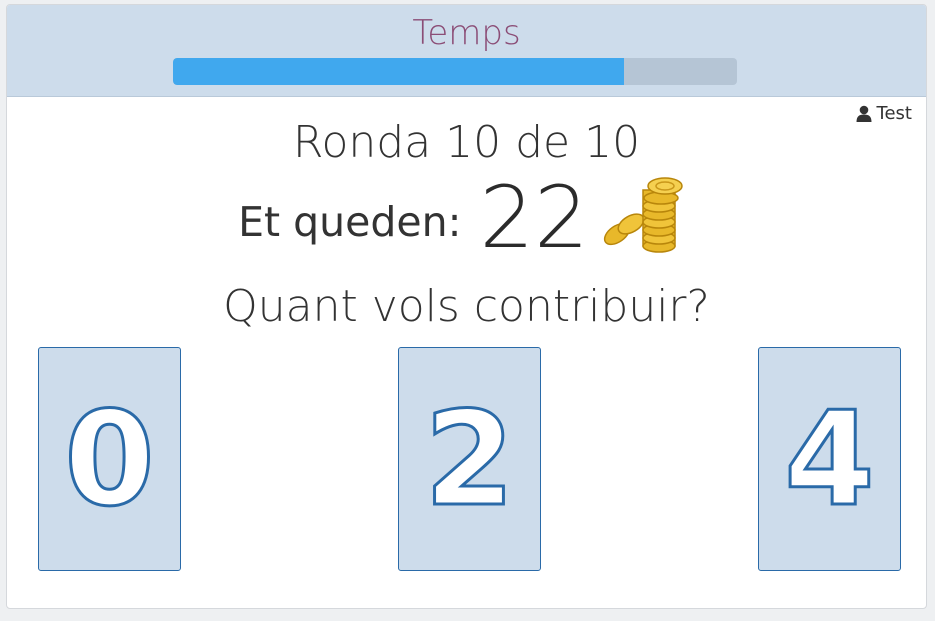  Describe the element at coordinates (466, 33) in the screenshot. I see `timer-title: Temps` at that location.